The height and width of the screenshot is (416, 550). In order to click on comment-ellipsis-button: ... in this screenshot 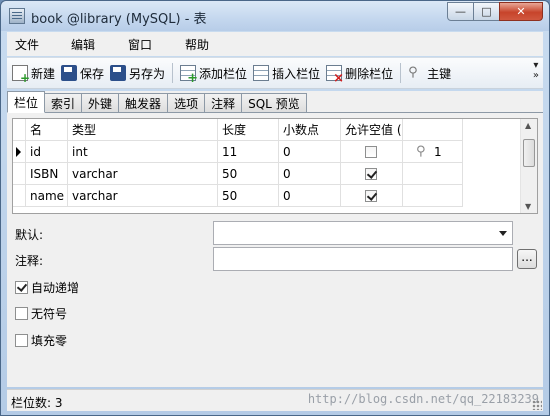, I will do `click(527, 259)`.